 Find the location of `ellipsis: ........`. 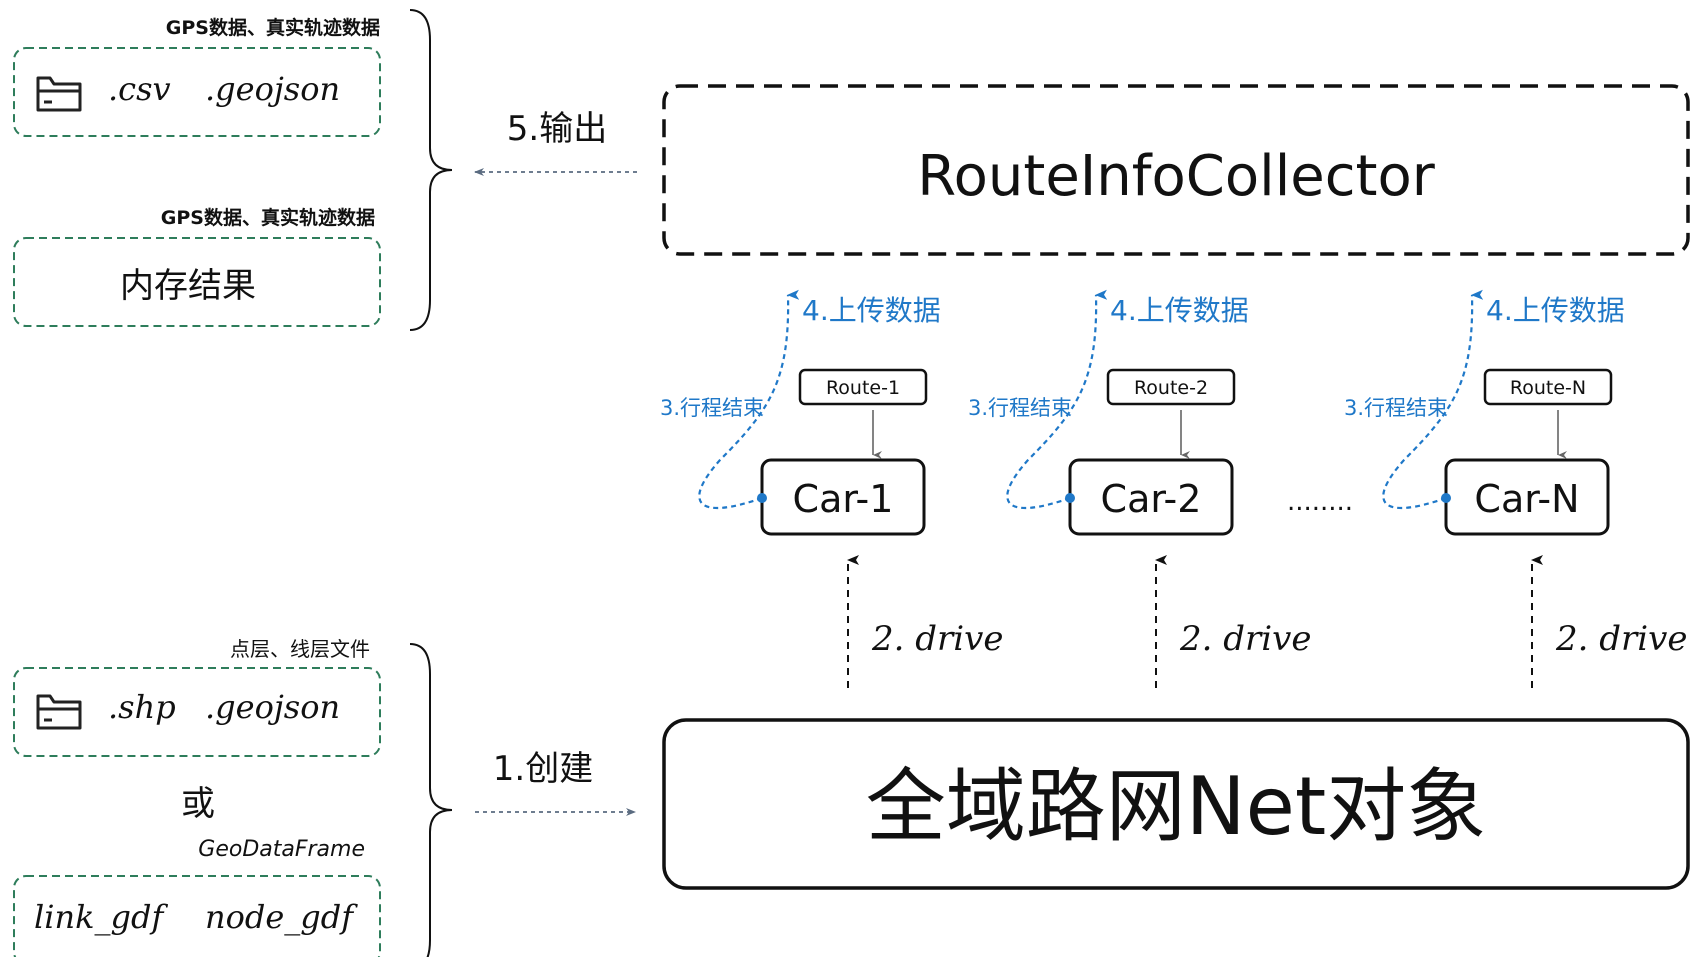

ellipsis: ........ is located at coordinates (1320, 502).